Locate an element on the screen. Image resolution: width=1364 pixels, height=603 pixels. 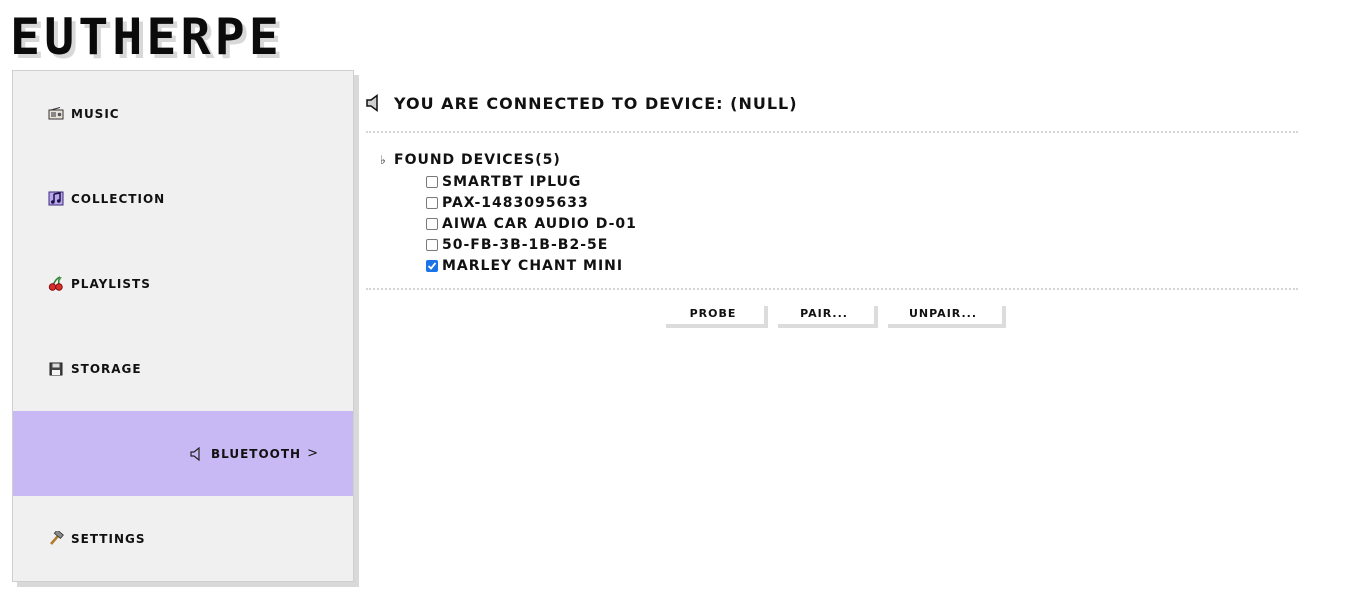
device-name: AIWA CAR AUDIO D-01 is located at coordinates (539, 223).